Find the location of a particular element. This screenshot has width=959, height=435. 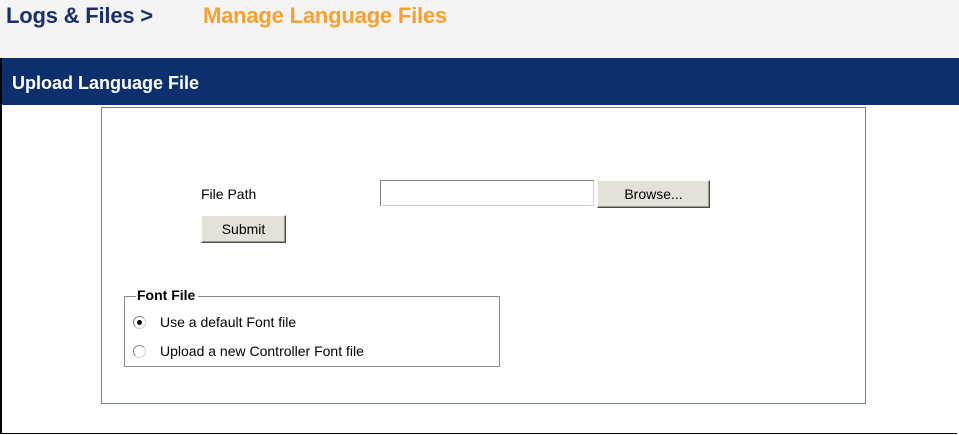

section-header: Upload Language File is located at coordinates (480, 81).